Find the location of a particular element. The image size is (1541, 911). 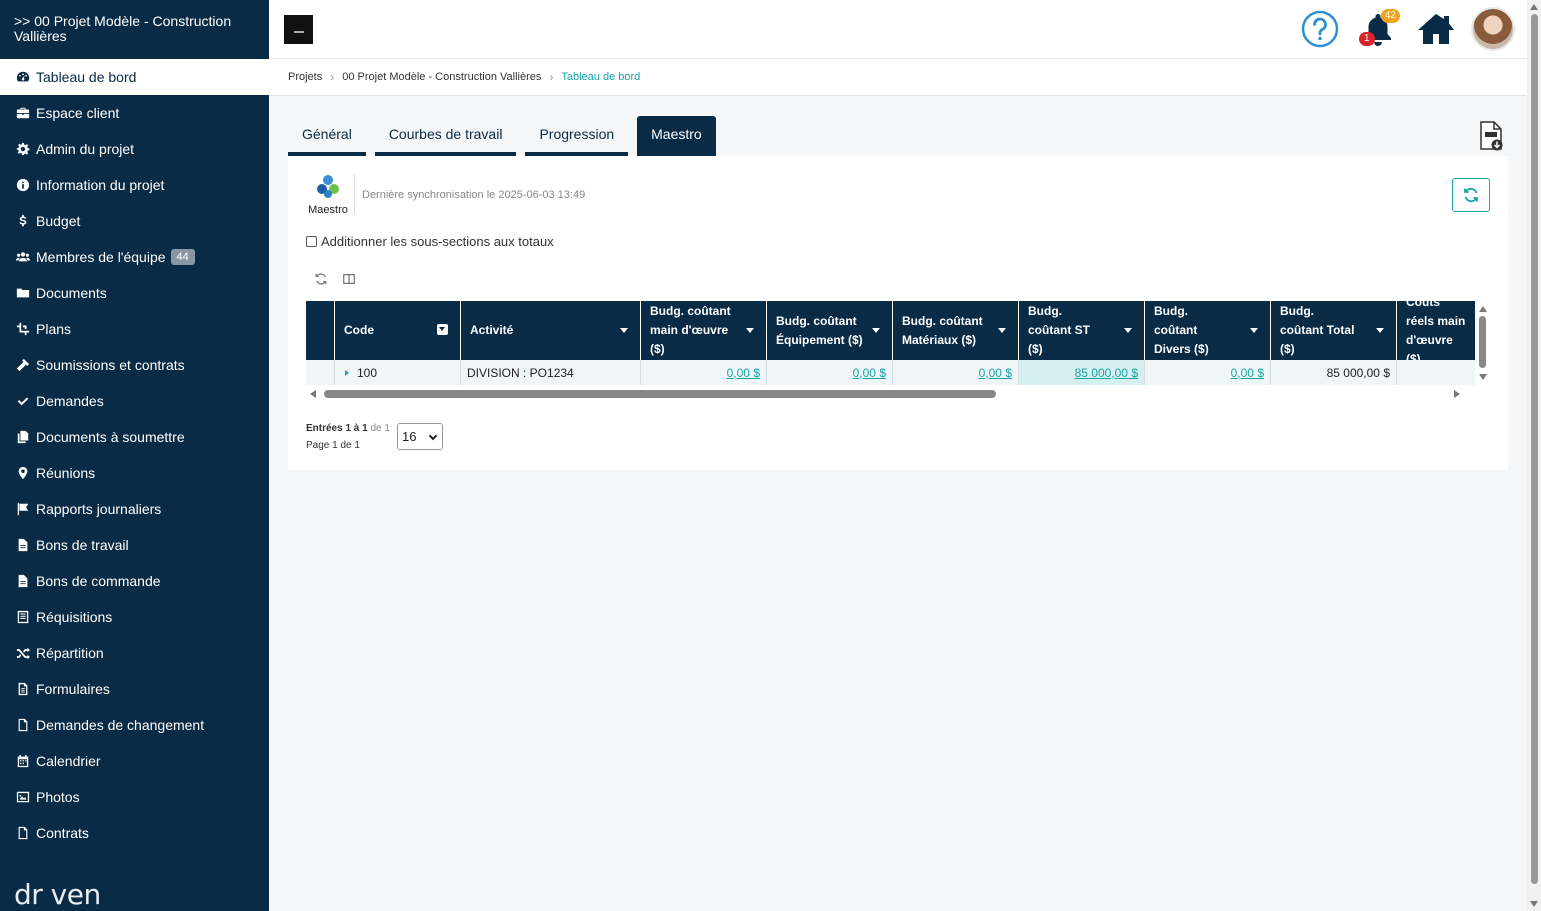

table-vertical-scrollbar is located at coordinates (1483, 344).